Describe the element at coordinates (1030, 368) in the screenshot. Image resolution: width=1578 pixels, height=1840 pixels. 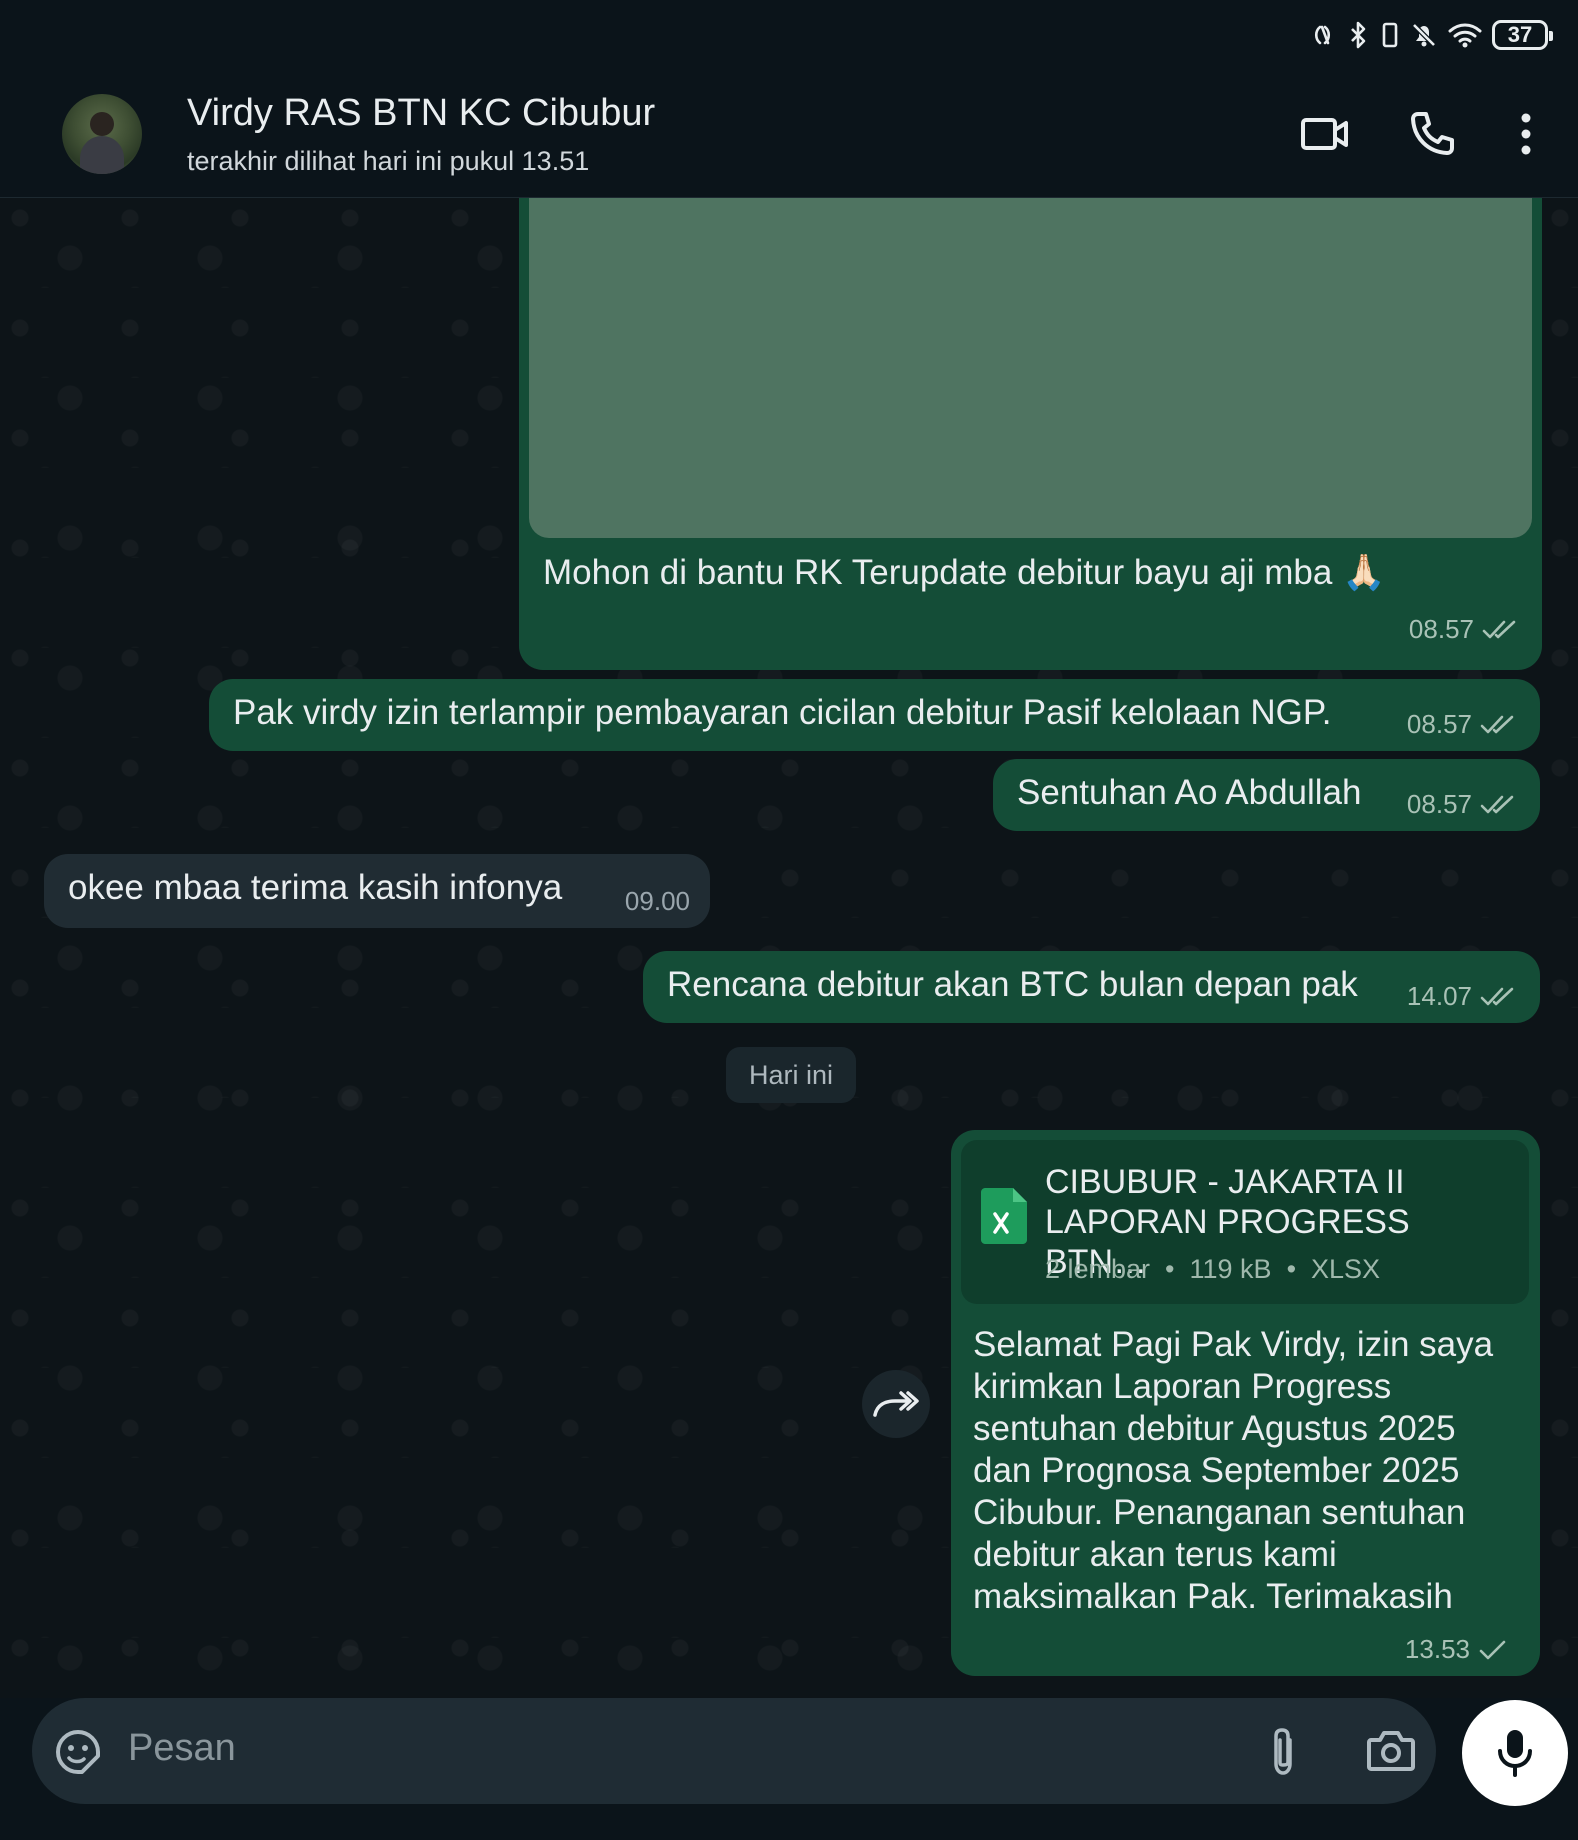
I see `image-attachment` at that location.